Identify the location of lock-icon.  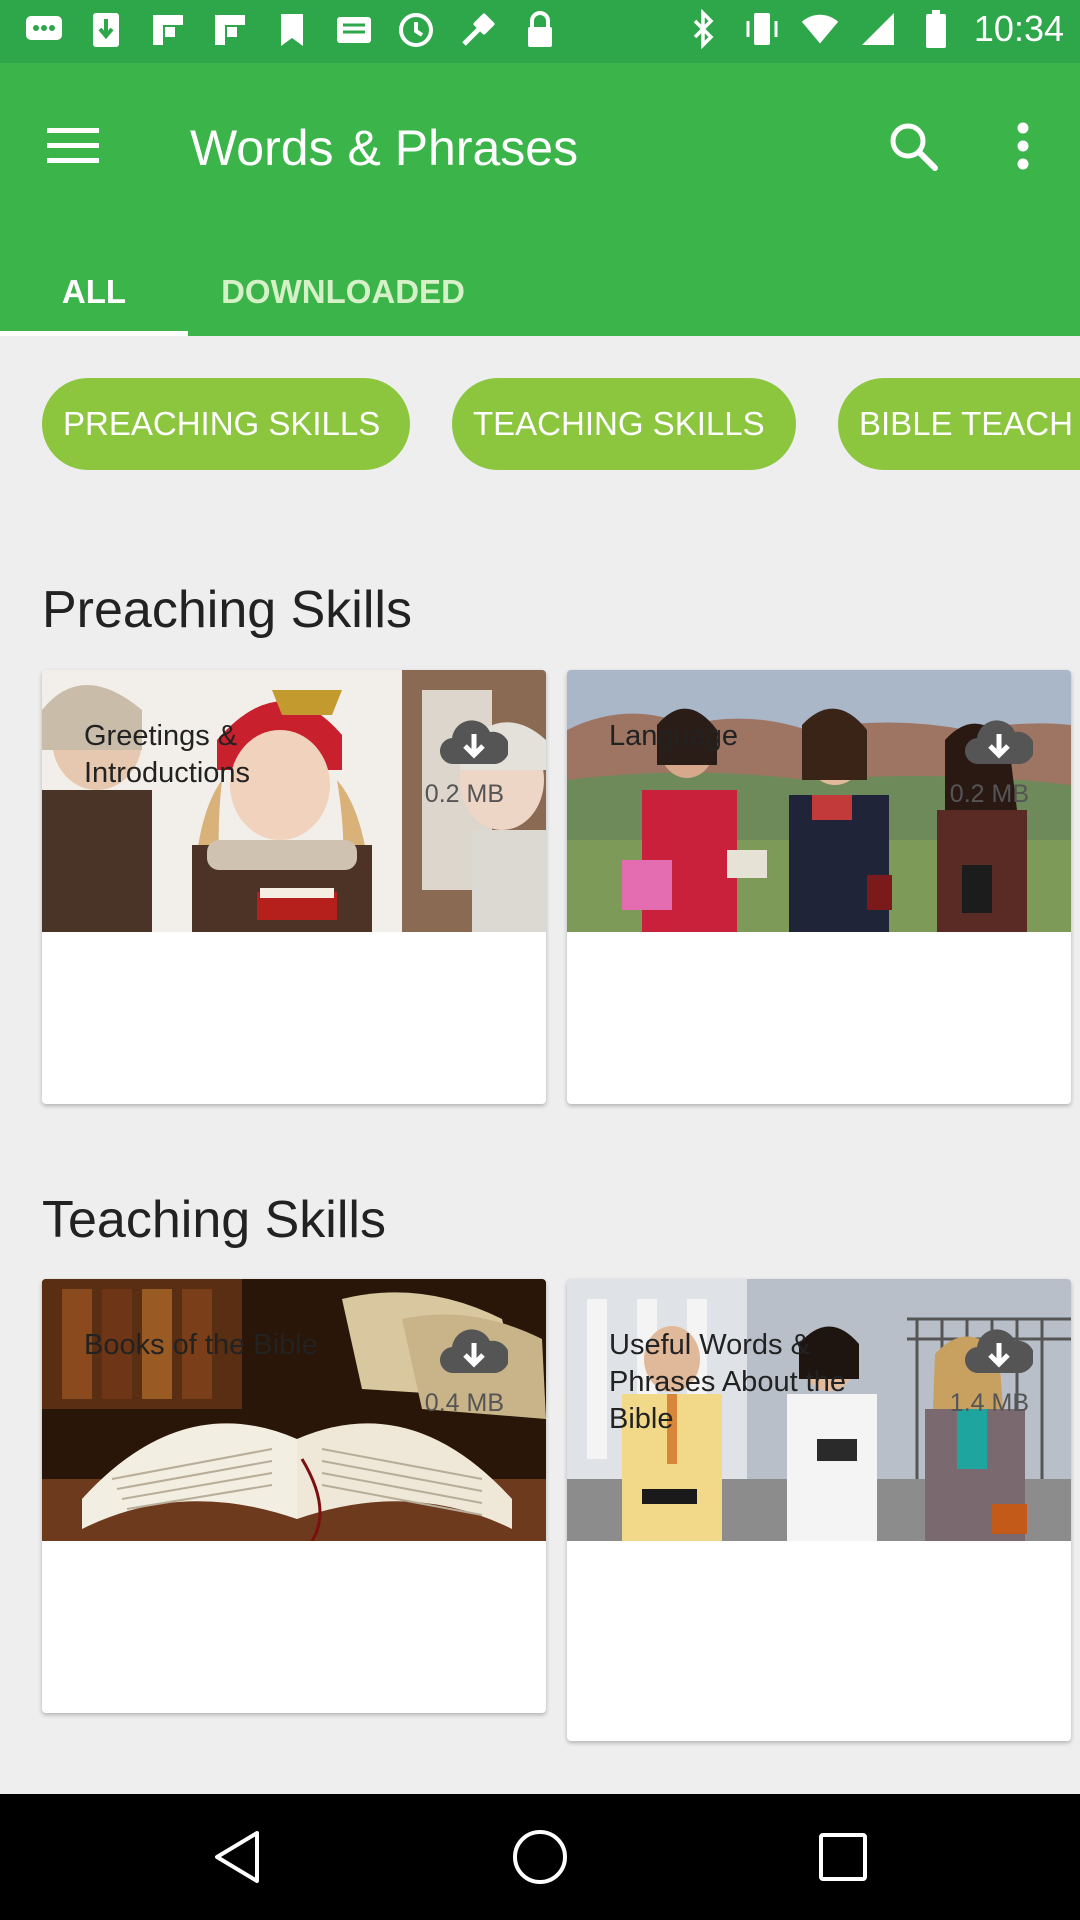
(540, 30).